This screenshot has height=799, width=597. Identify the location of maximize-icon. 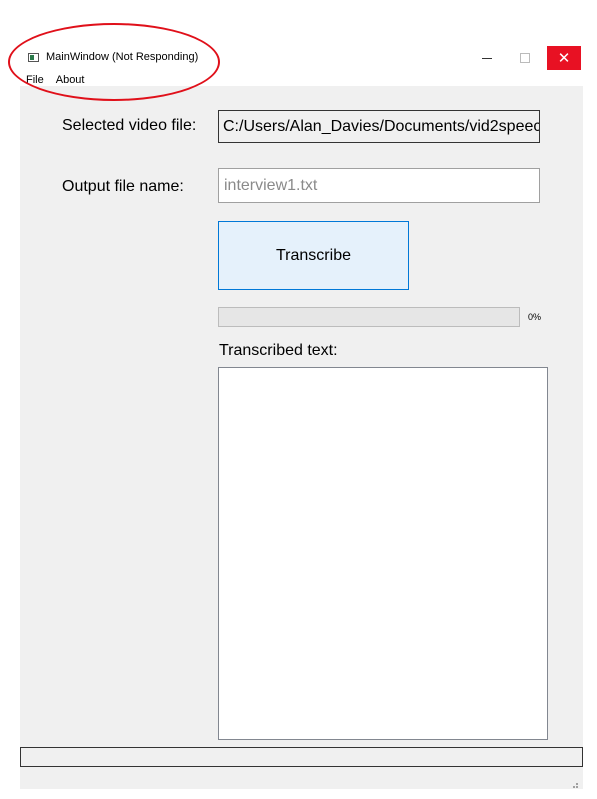
(525, 58).